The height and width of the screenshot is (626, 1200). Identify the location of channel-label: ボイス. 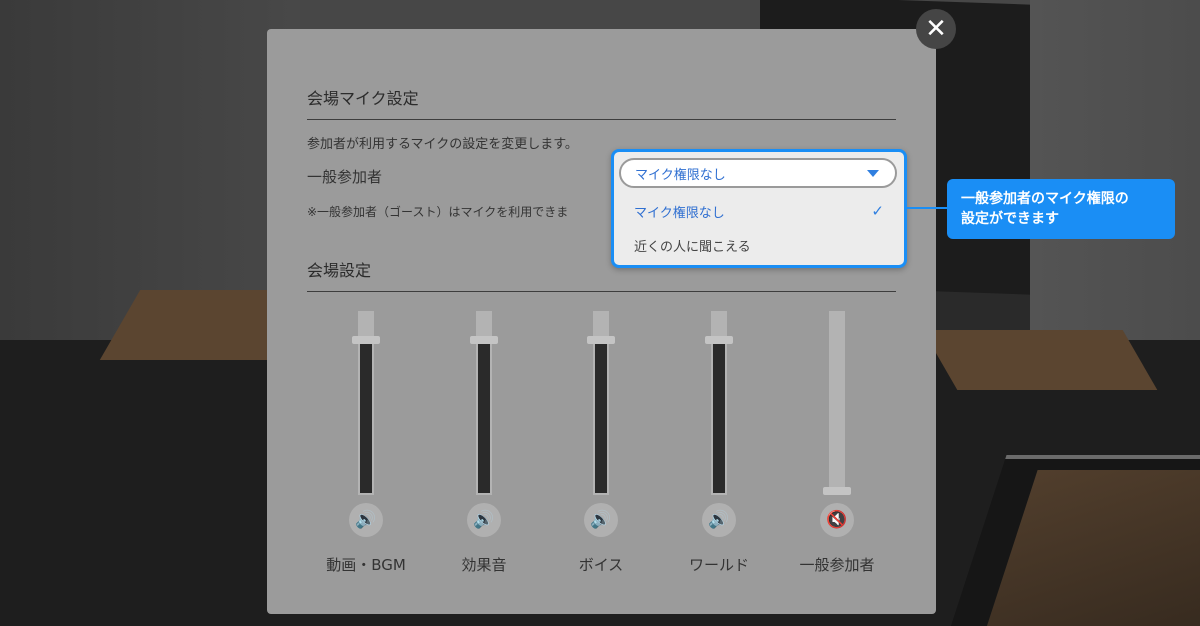
(601, 565).